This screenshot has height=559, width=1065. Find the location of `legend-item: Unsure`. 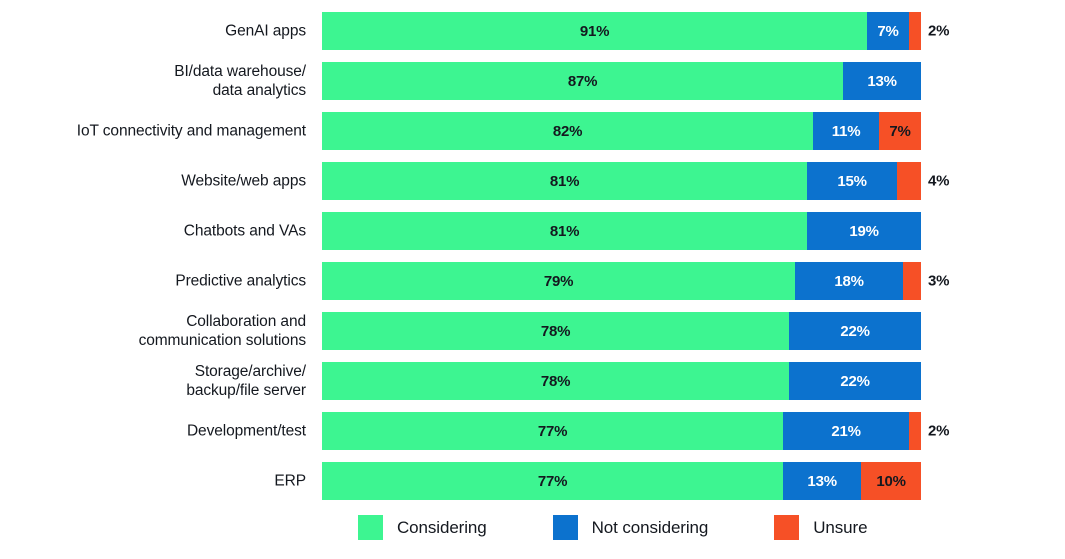

legend-item: Unsure is located at coordinates (821, 527).